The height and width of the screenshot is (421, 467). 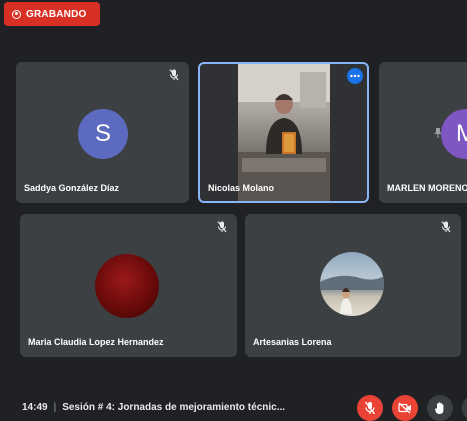 I want to click on participant-tile-marlen: M MARLEN MORENO, so click(x=423, y=132).